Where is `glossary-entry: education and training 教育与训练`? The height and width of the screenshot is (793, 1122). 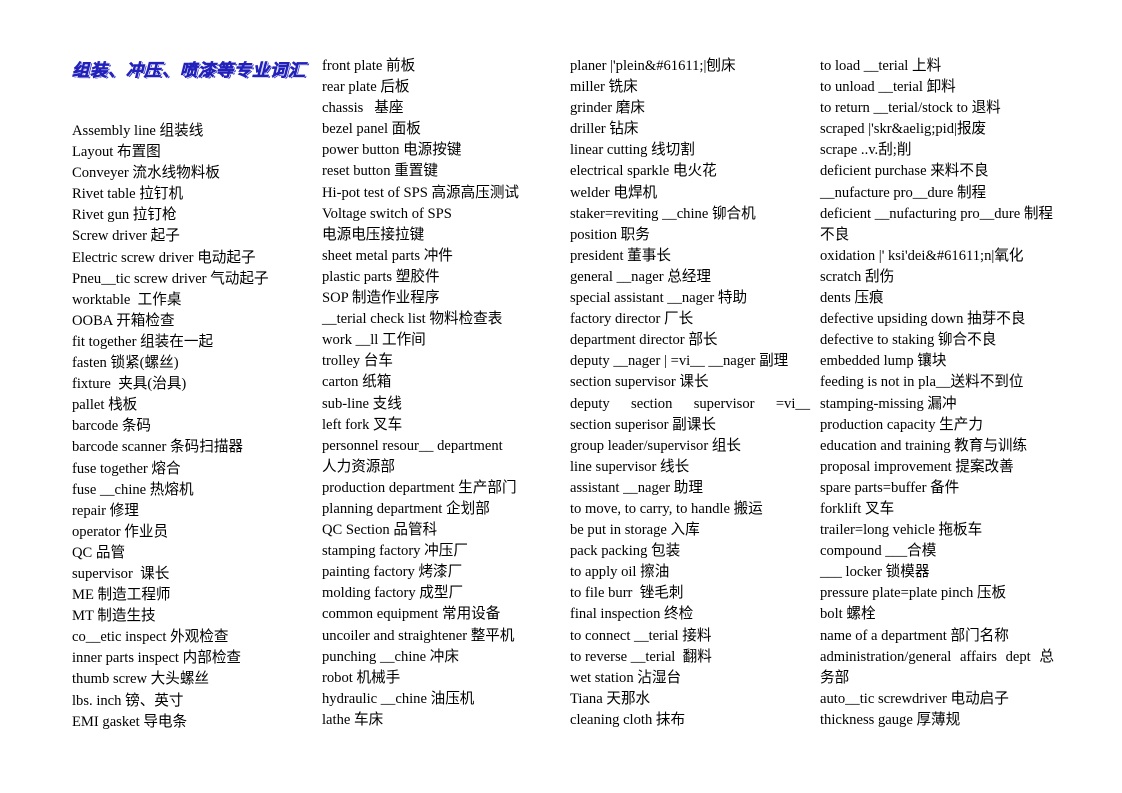
glossary-entry: education and training 教育与训练 is located at coordinates (924, 445).